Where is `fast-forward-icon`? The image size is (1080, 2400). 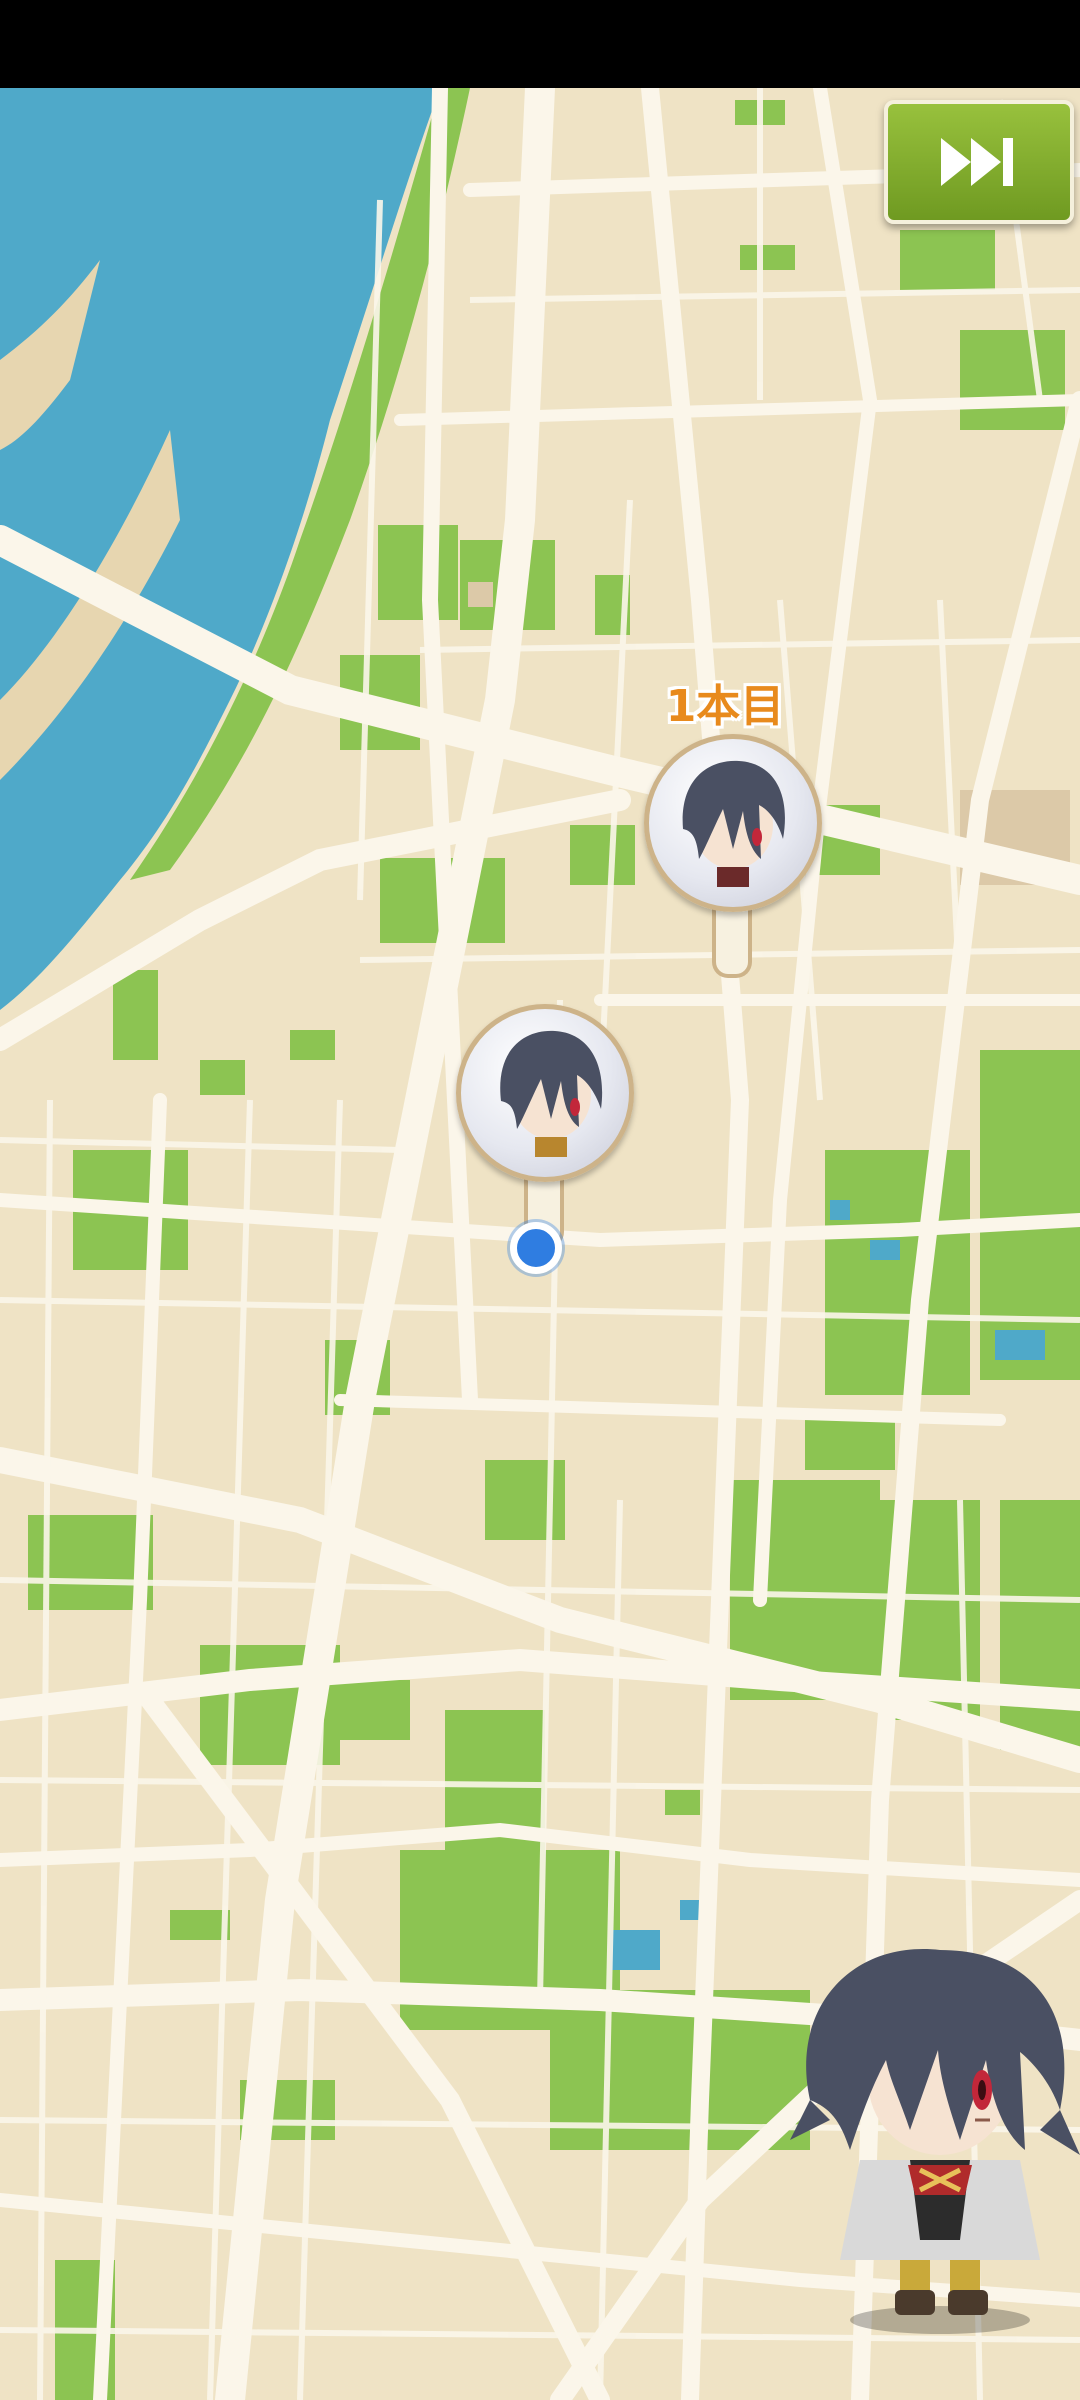
fast-forward-icon is located at coordinates (977, 162).